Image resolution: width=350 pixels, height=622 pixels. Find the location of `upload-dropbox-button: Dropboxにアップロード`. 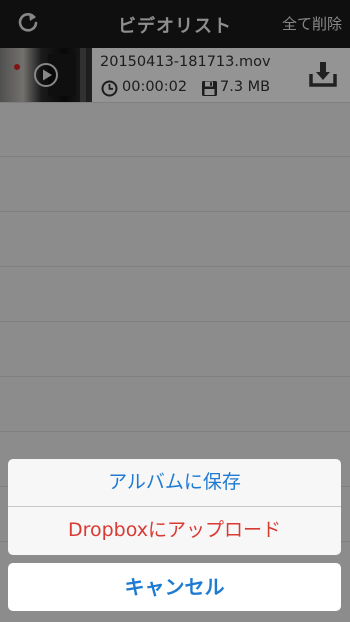

upload-dropbox-button: Dropboxにアップロード is located at coordinates (174, 530).